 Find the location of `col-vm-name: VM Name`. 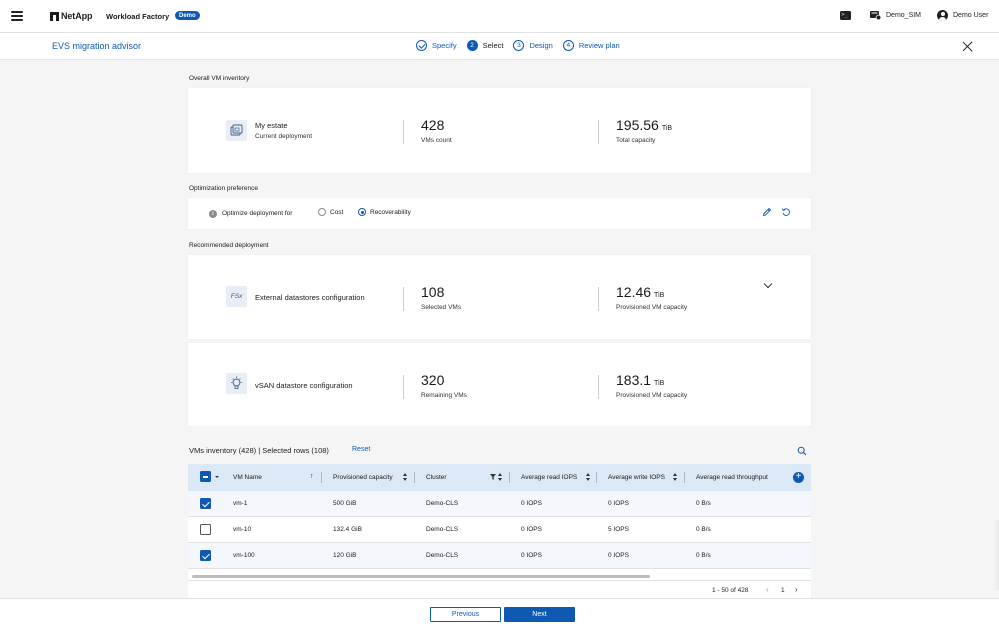

col-vm-name: VM Name is located at coordinates (247, 477).